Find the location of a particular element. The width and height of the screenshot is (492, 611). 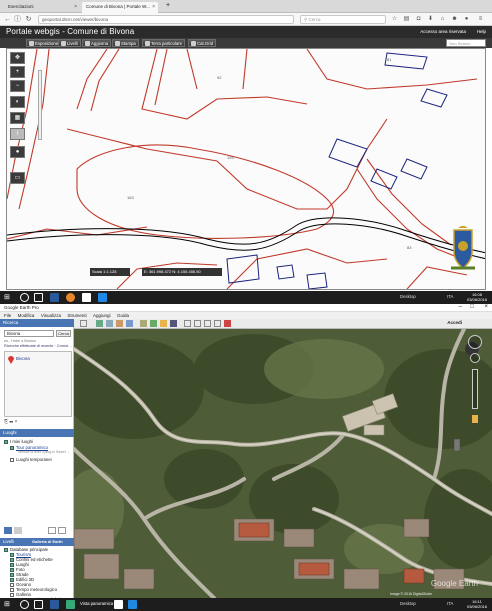

menu-icon: ≡ is located at coordinates (480, 19).